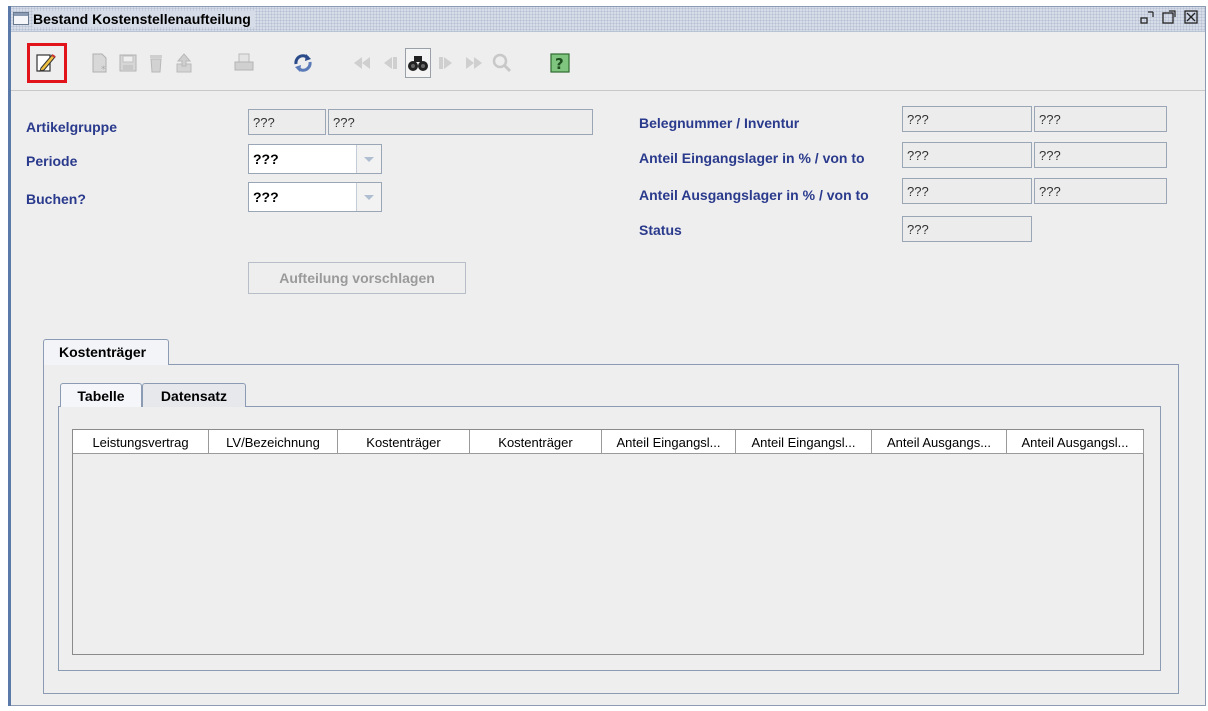  I want to click on next-record-button, so click(446, 63).